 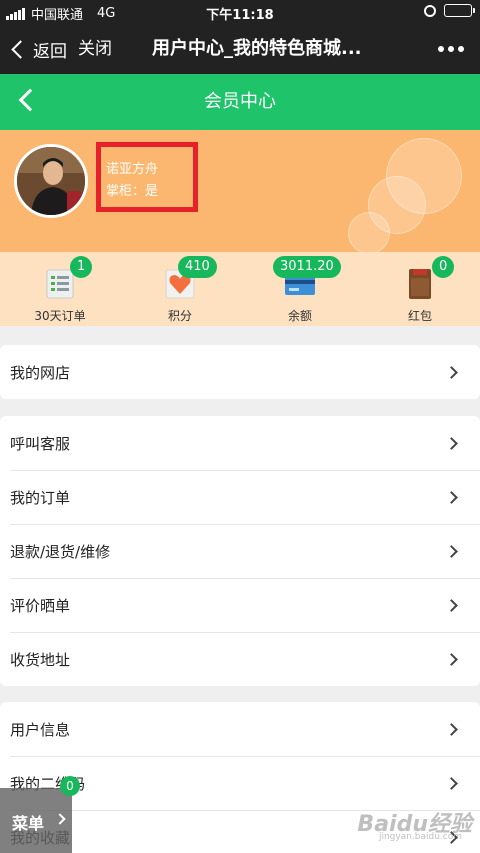 What do you see at coordinates (70, 786) in the screenshot?
I see `floating-menu-badge: 0` at bounding box center [70, 786].